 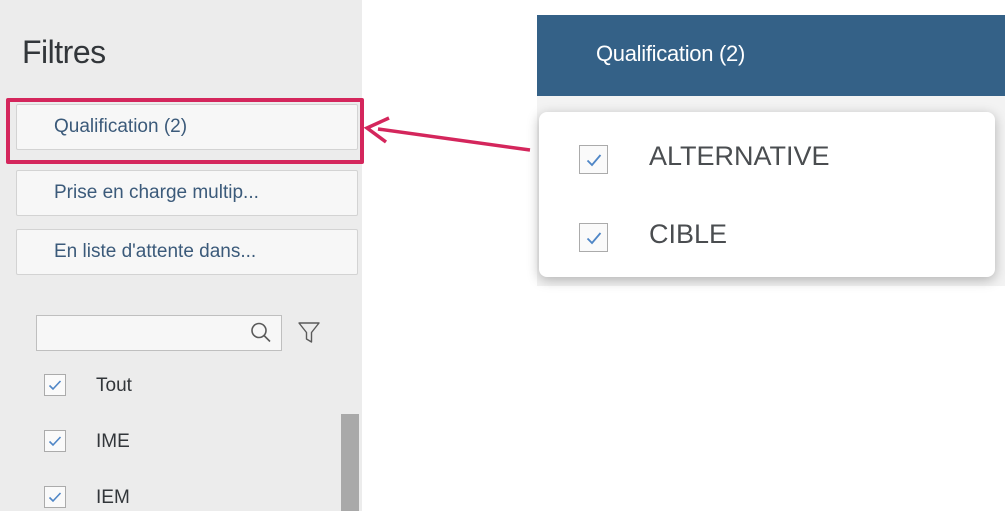 What do you see at coordinates (771, 55) in the screenshot?
I see `popover-header: Qualification (2)` at bounding box center [771, 55].